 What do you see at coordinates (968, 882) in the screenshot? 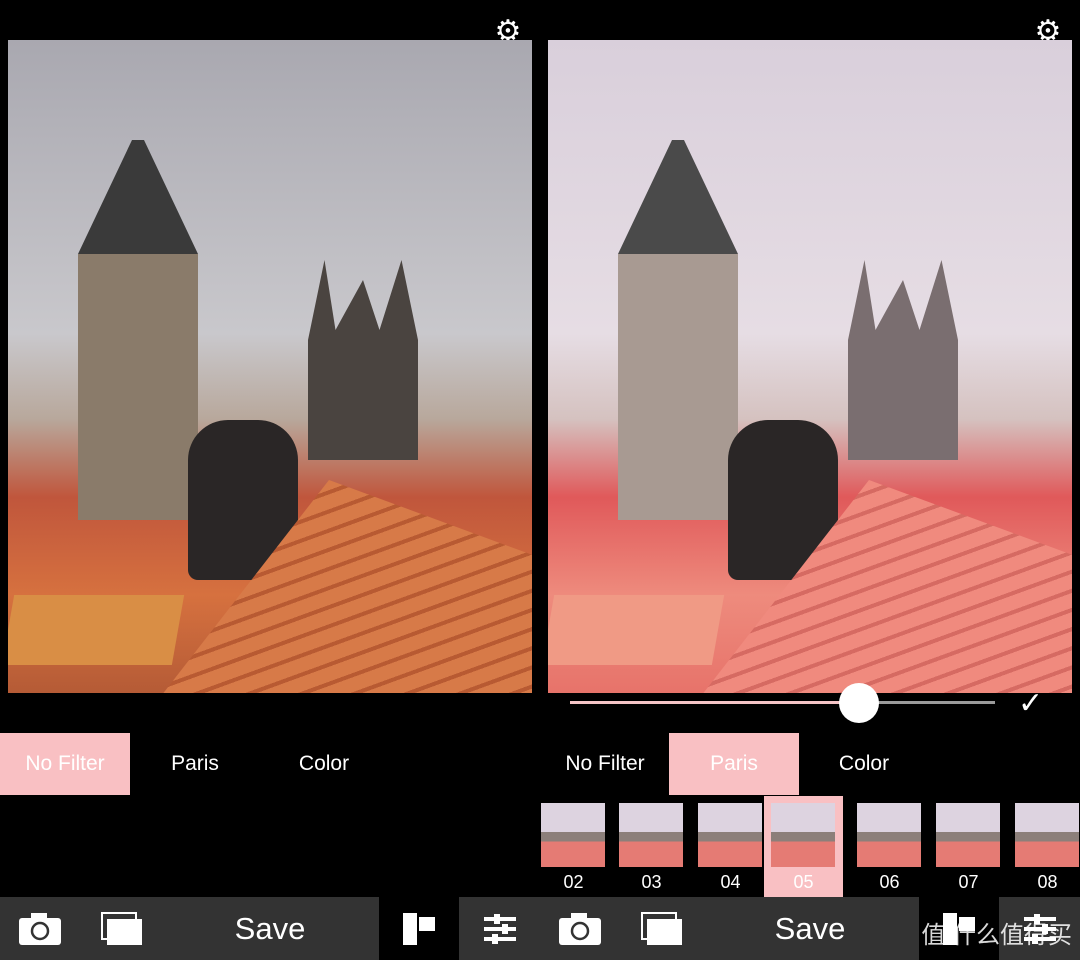
I see `filter-label: 07` at bounding box center [968, 882].